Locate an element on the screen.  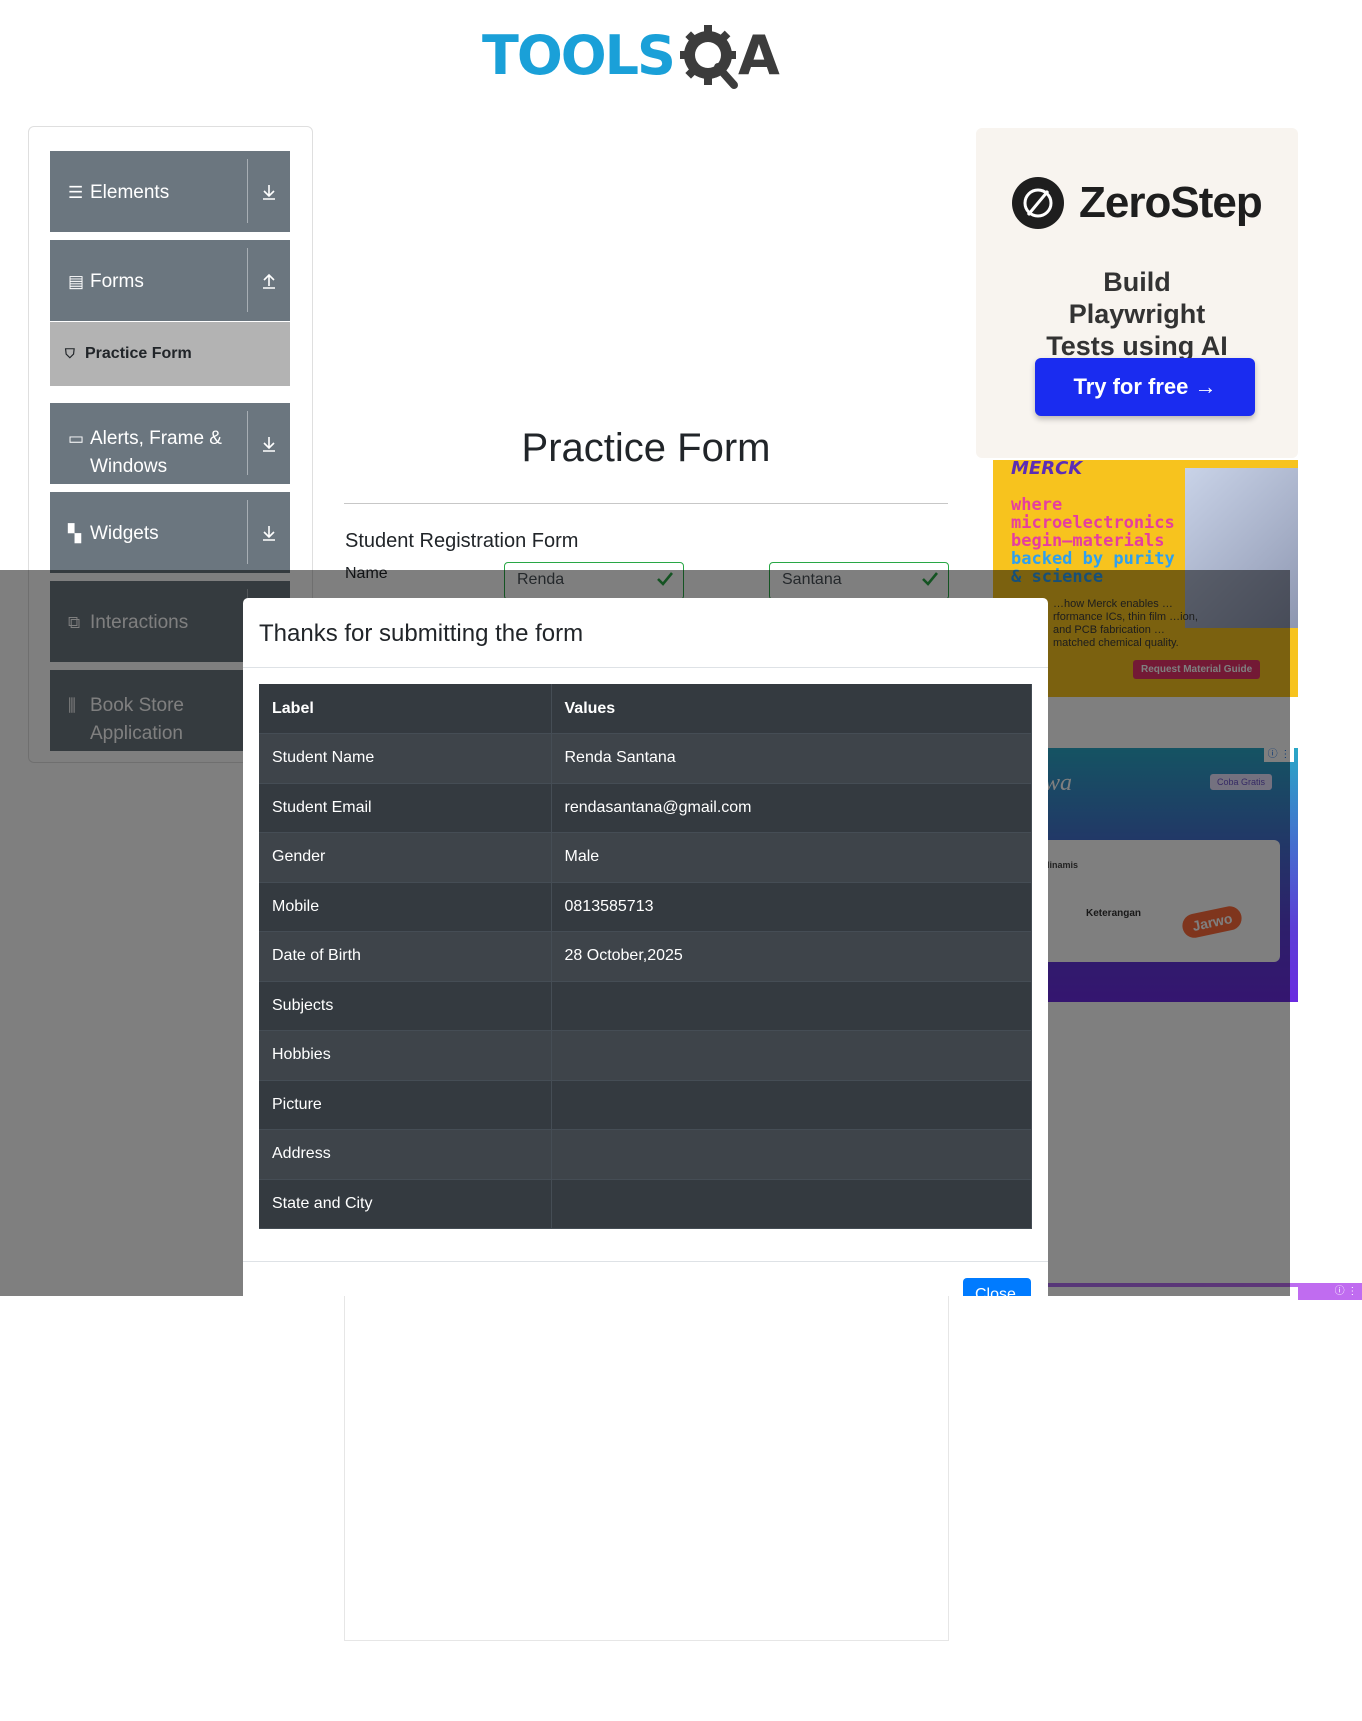
widgets-icon: ▚ is located at coordinates (75, 533).